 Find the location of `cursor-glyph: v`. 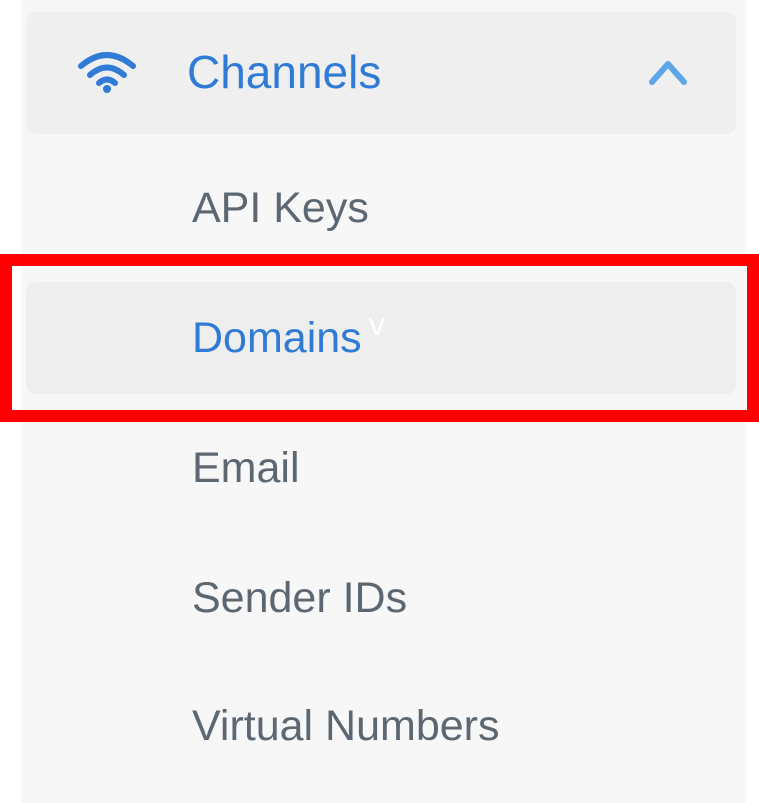

cursor-glyph: v is located at coordinates (377, 325).